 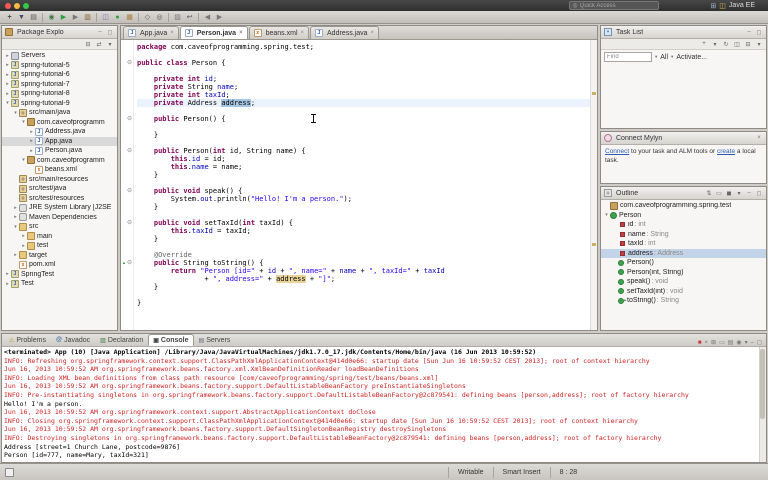 I want to click on explorer-item-address-java: ▸ Address.java, so click(x=59, y=132).